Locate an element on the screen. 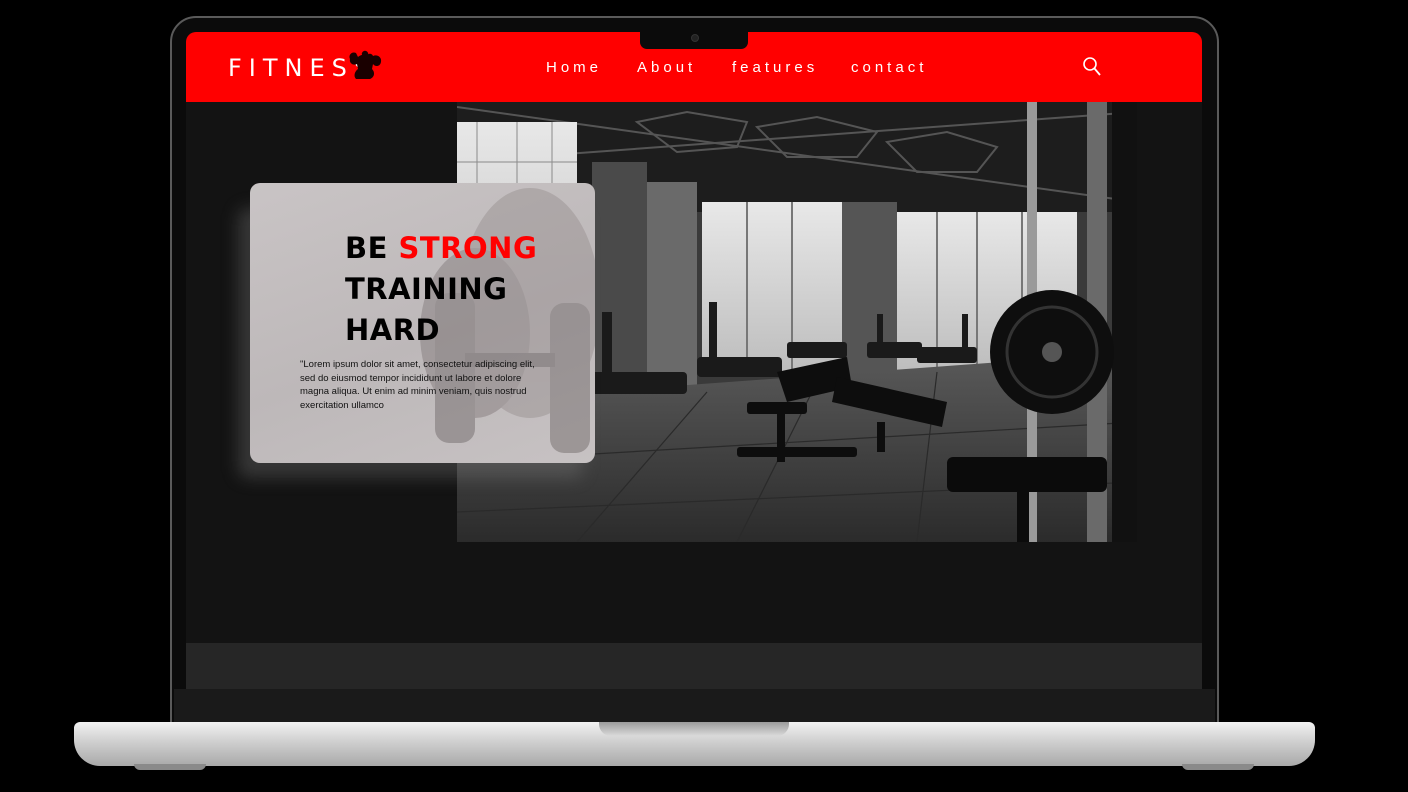 This screenshot has height=792, width=1408. headline-word-be: BE is located at coordinates (372, 248).